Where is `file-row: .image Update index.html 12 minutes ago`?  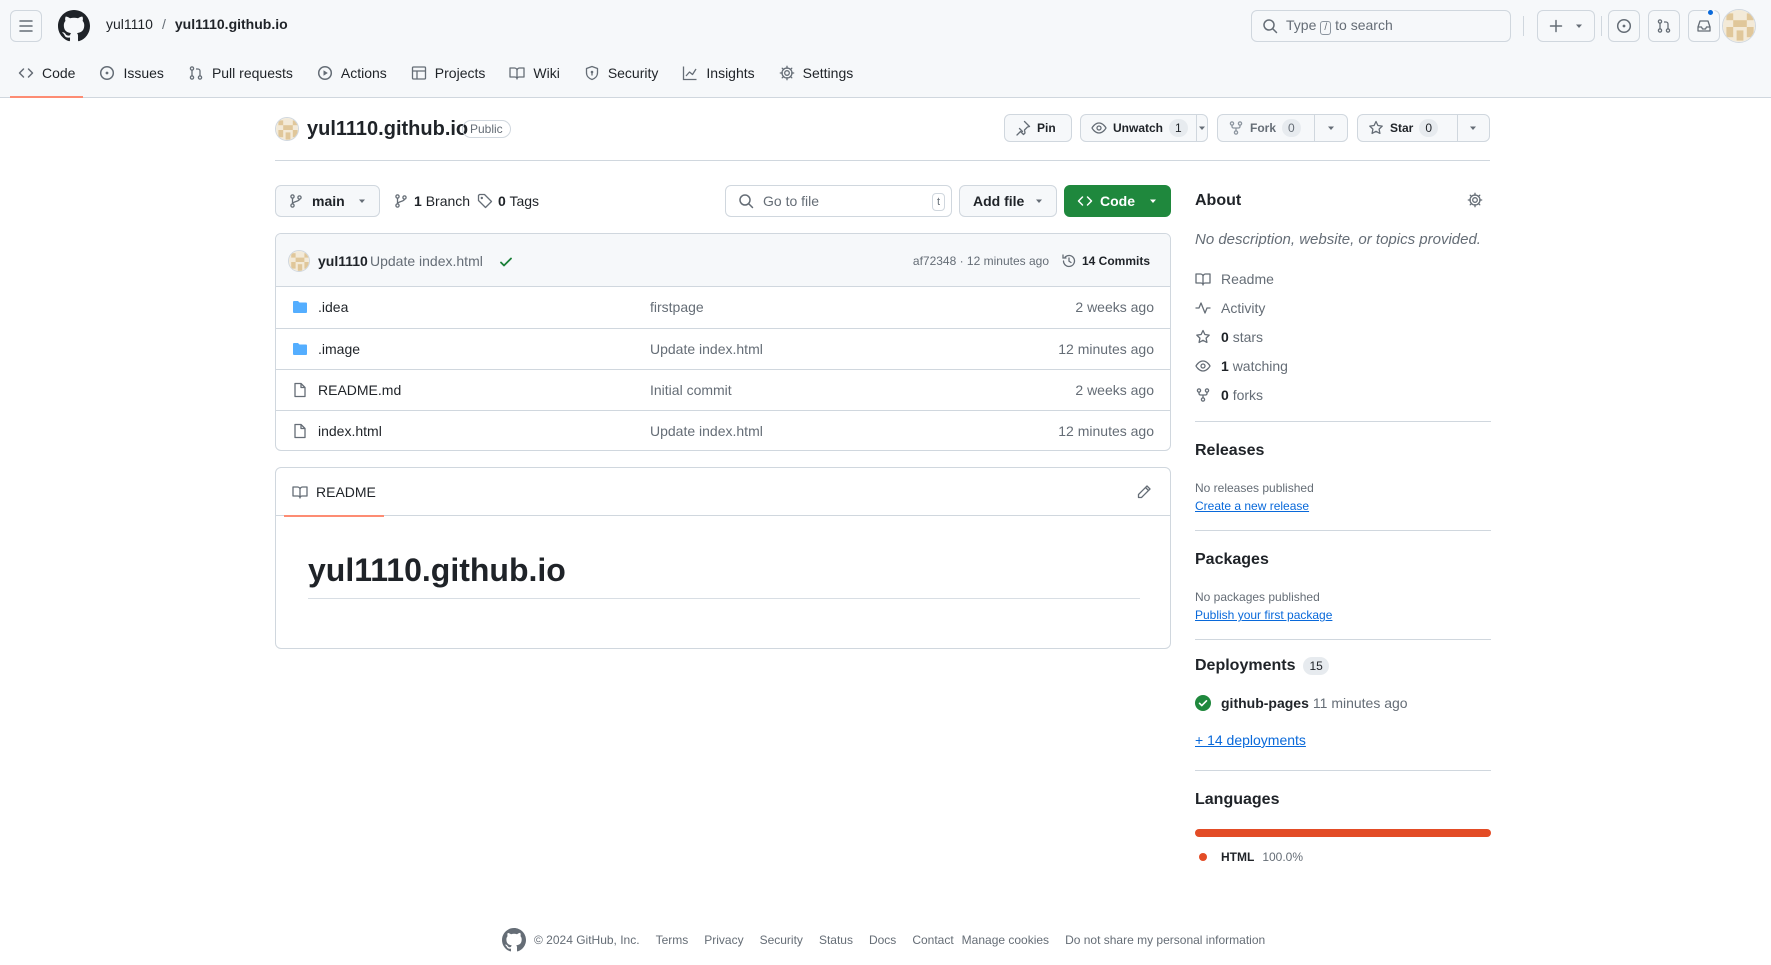
file-row: .image Update index.html 12 minutes ago is located at coordinates (723, 348).